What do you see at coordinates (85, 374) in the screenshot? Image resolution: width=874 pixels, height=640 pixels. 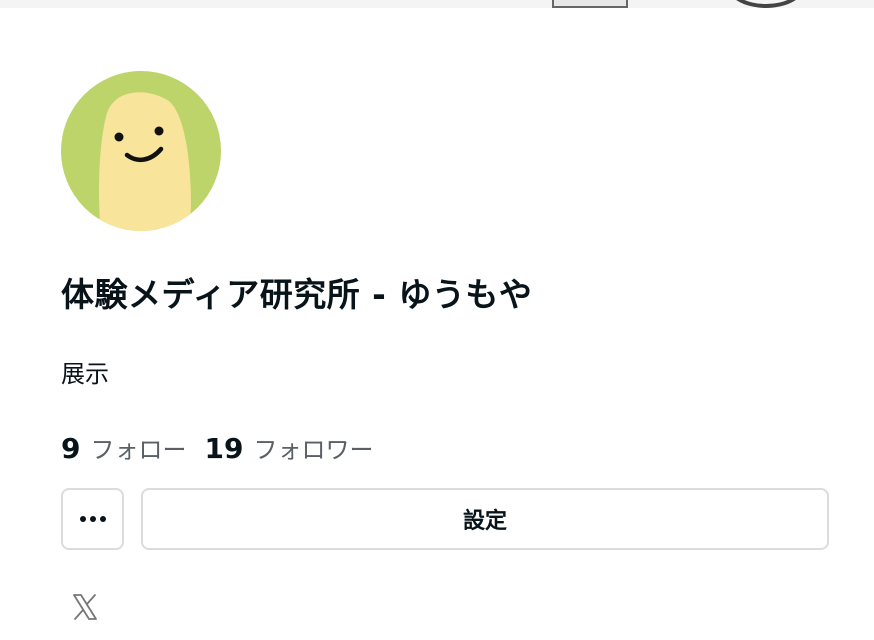 I see `profile-bio: 展示` at bounding box center [85, 374].